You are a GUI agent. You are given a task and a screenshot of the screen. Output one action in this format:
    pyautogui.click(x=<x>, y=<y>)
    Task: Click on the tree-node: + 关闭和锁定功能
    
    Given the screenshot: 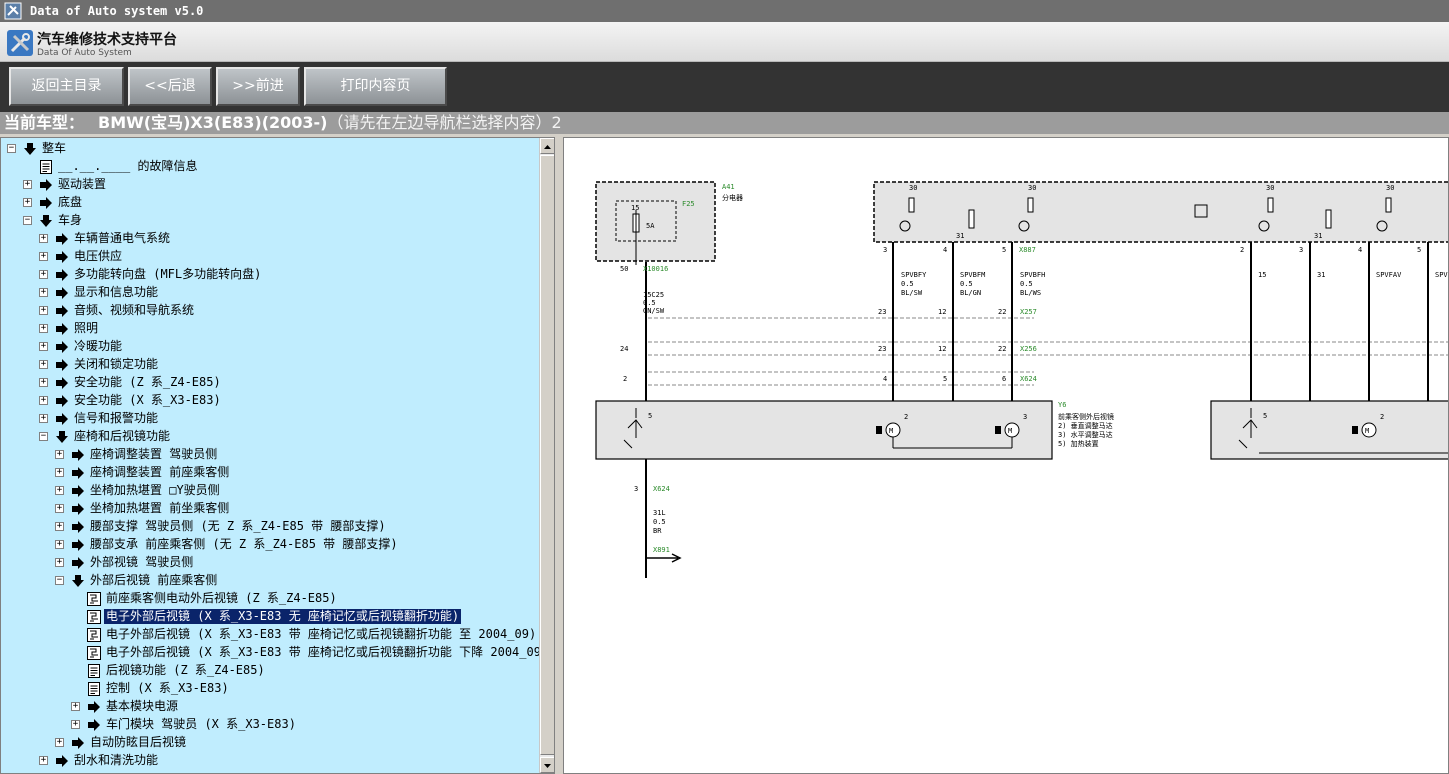 What is the action you would take?
    pyautogui.click(x=270, y=365)
    